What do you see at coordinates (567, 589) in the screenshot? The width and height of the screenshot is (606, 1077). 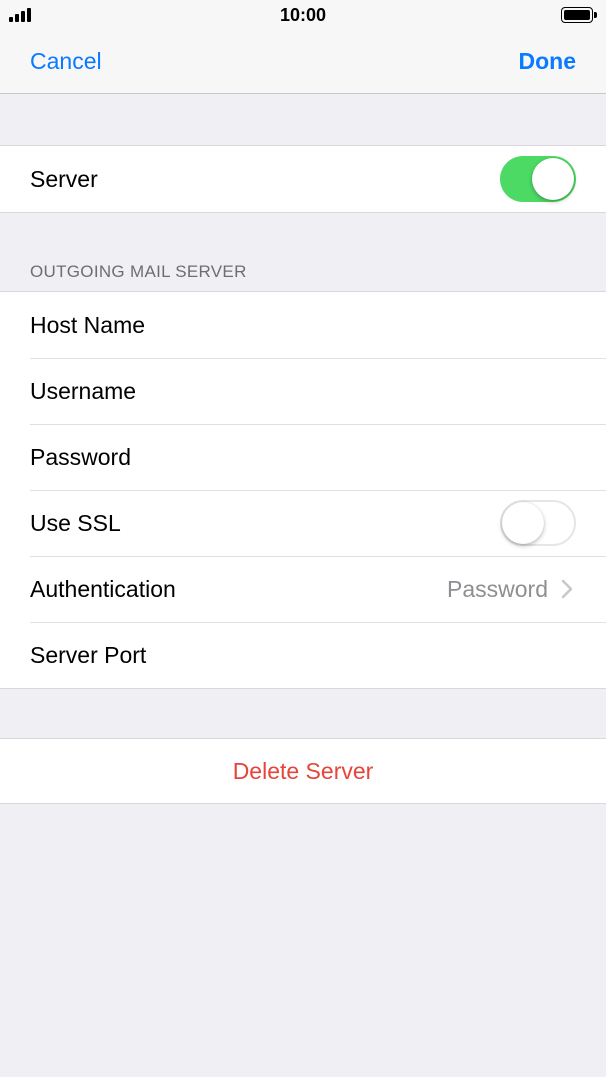 I see `chevron-right-icon` at bounding box center [567, 589].